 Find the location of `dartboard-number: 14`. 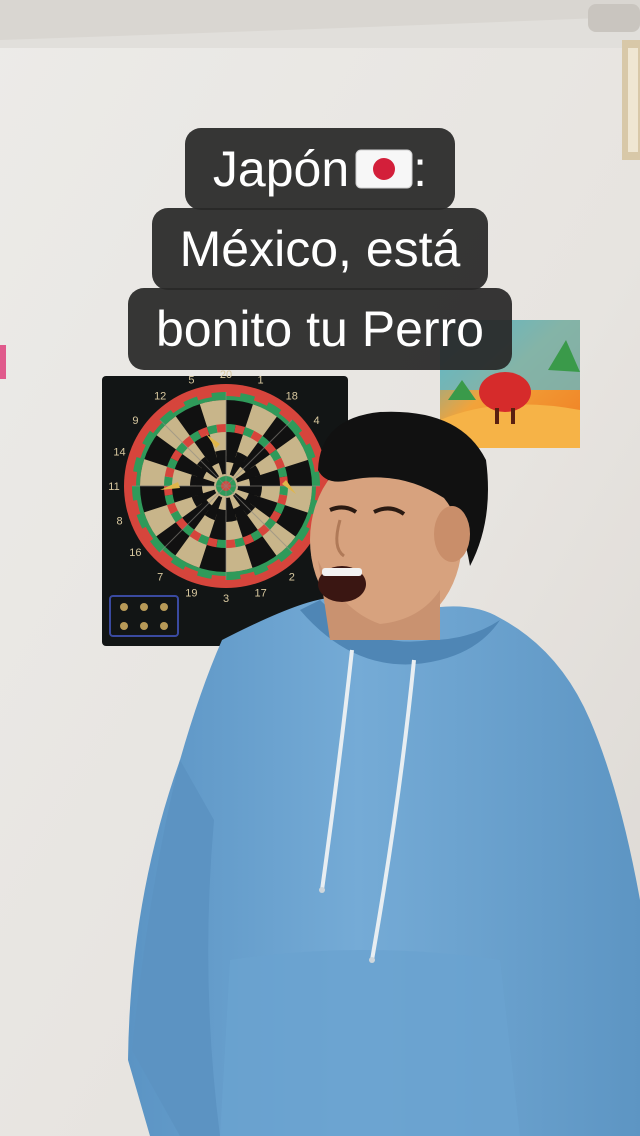

dartboard-number: 14 is located at coordinates (119, 452).